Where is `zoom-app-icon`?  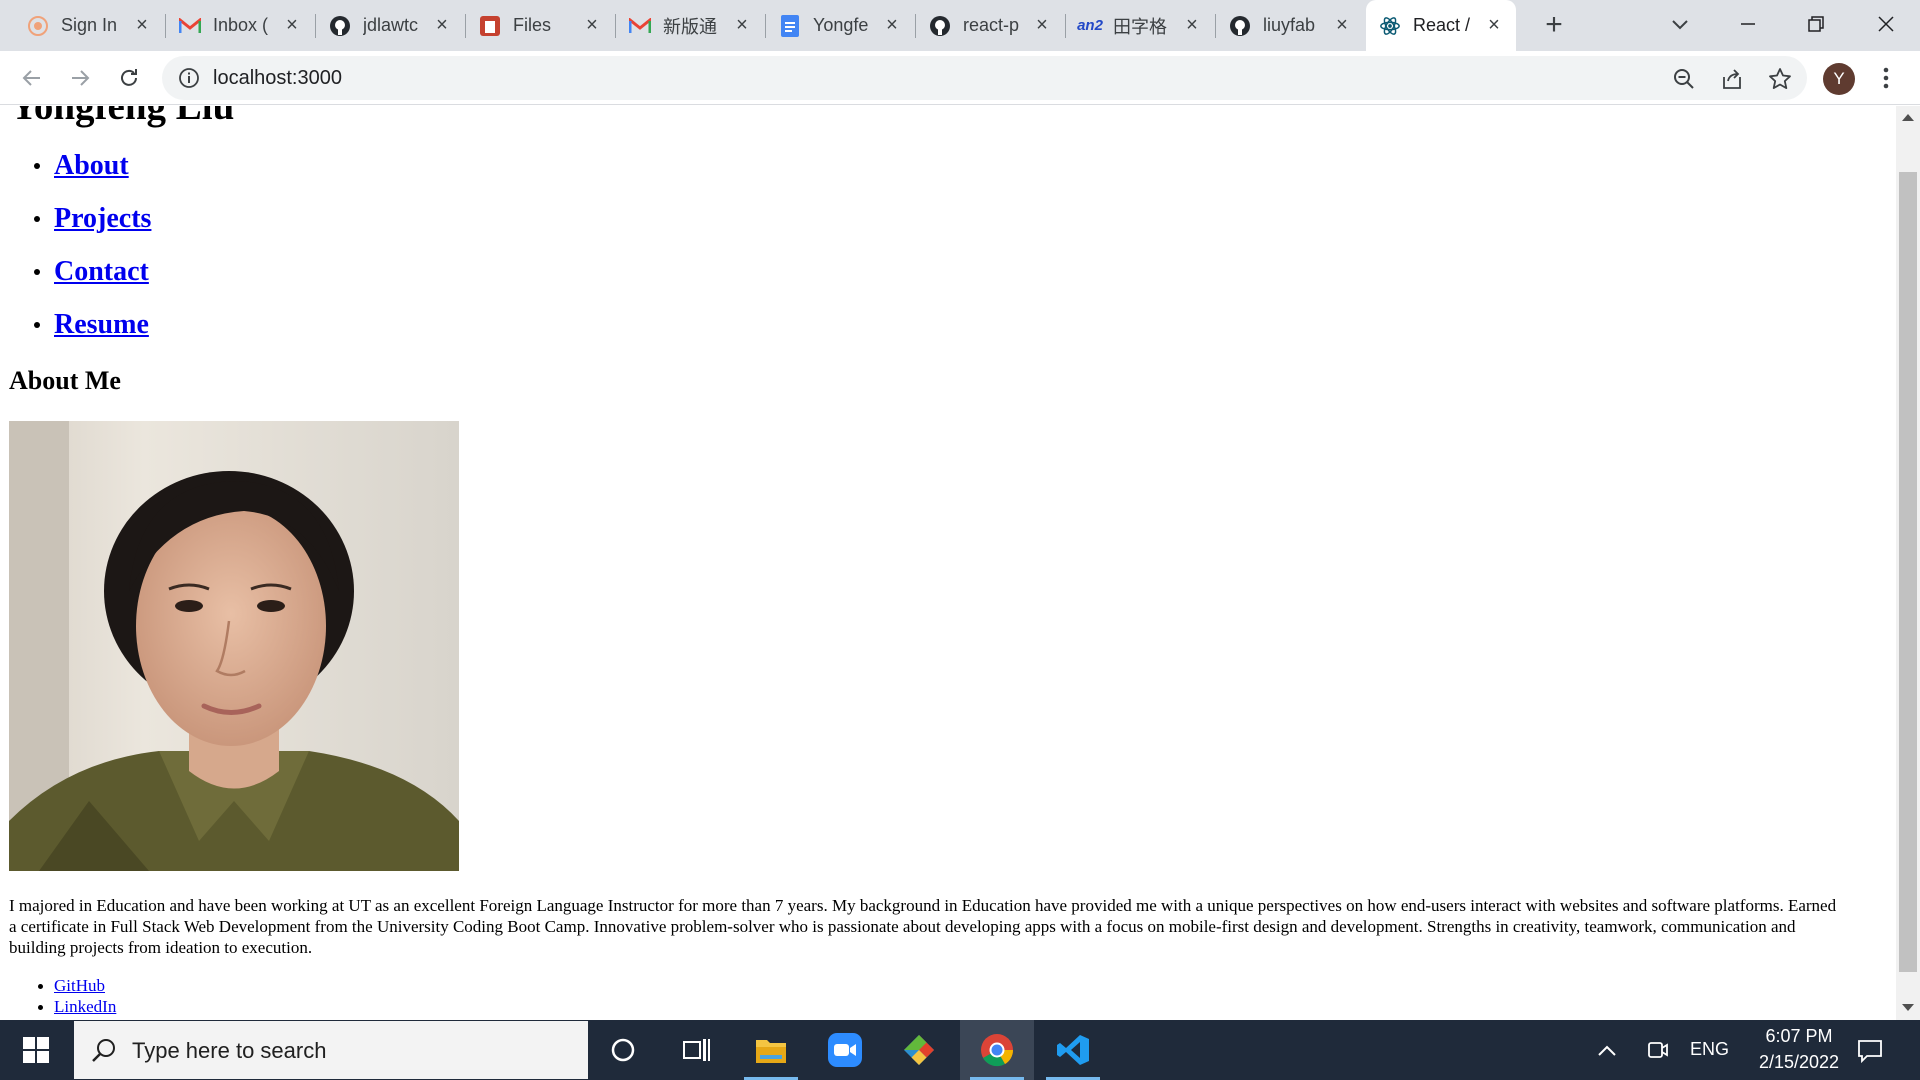
zoom-app-icon is located at coordinates (845, 1050).